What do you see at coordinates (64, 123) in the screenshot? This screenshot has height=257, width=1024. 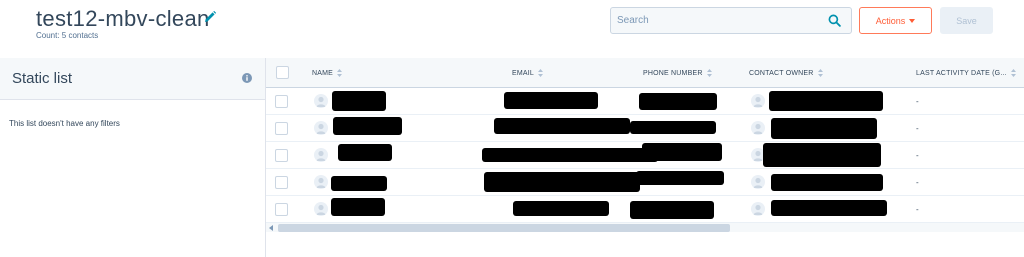 I see `no-filters-text: This list doesn't have any filters` at bounding box center [64, 123].